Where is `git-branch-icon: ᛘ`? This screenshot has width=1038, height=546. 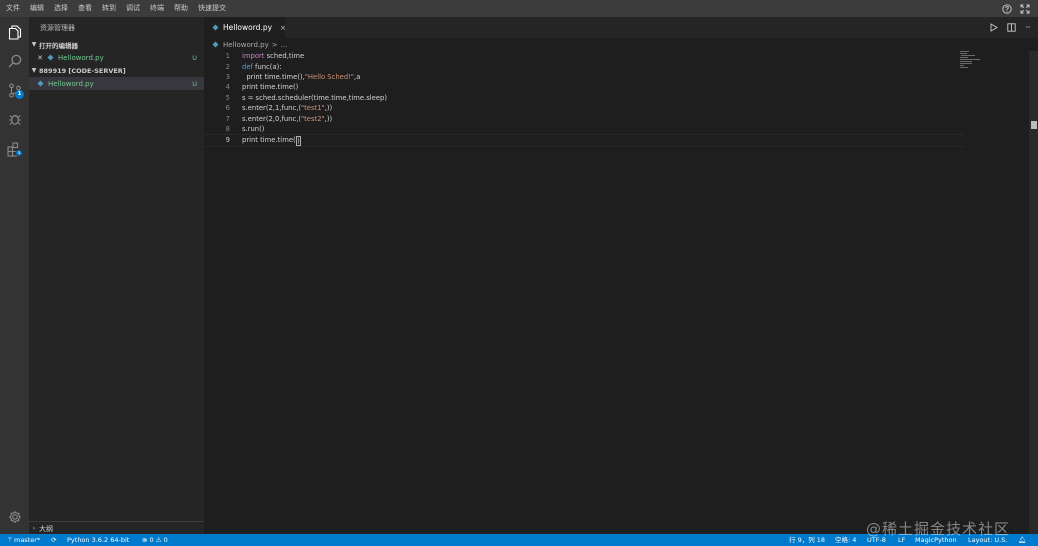 git-branch-icon: ᛘ is located at coordinates (10, 540).